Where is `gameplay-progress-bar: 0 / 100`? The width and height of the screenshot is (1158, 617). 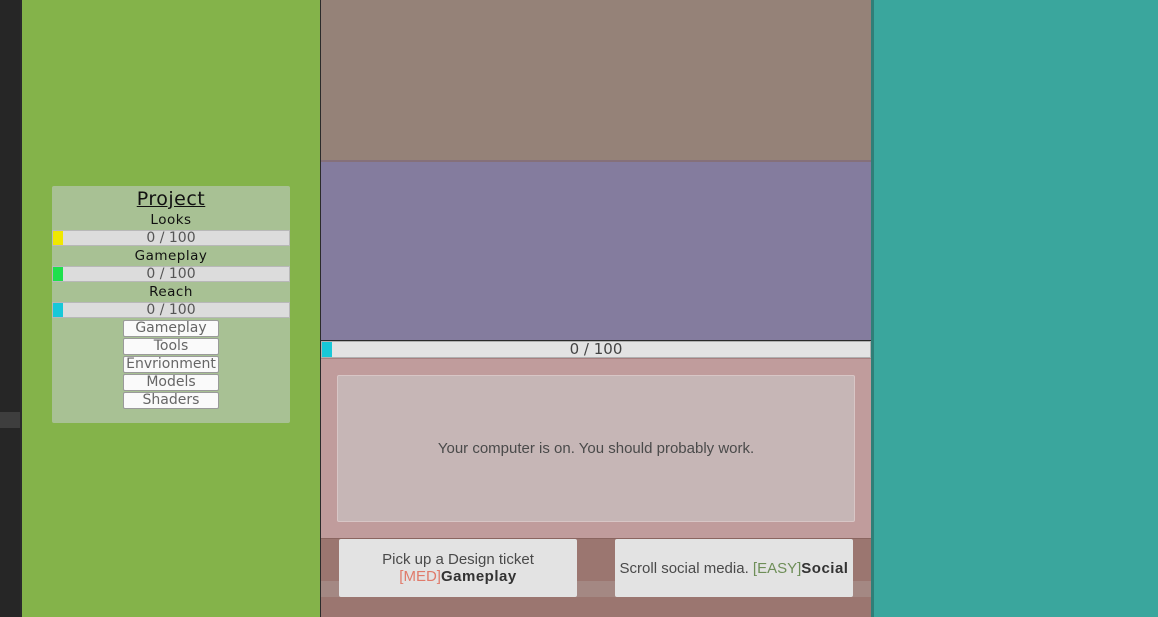 gameplay-progress-bar: 0 / 100 is located at coordinates (171, 274).